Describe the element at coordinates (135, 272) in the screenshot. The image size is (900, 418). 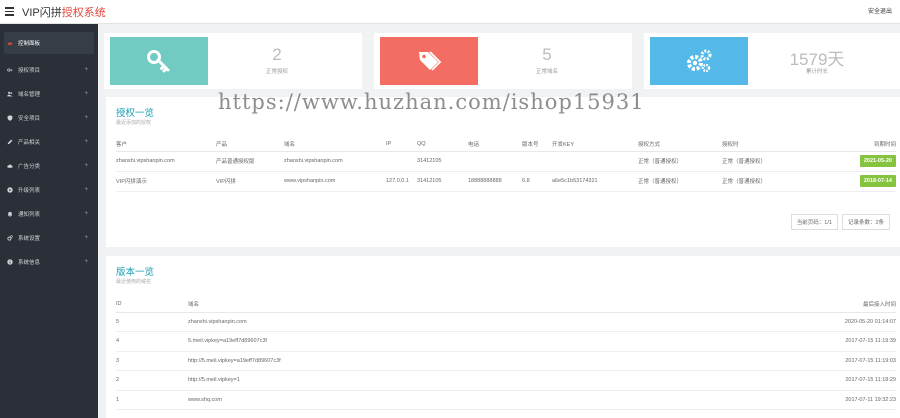
I see `panel-title: 版本一览` at that location.